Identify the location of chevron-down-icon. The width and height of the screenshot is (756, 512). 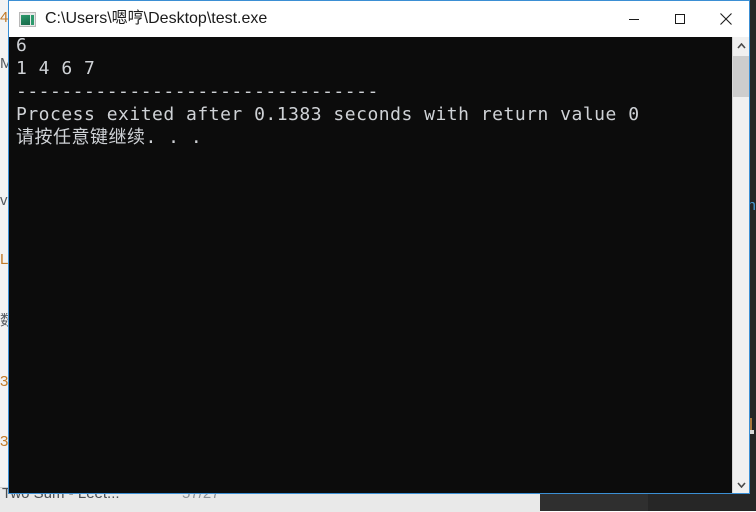
(741, 484).